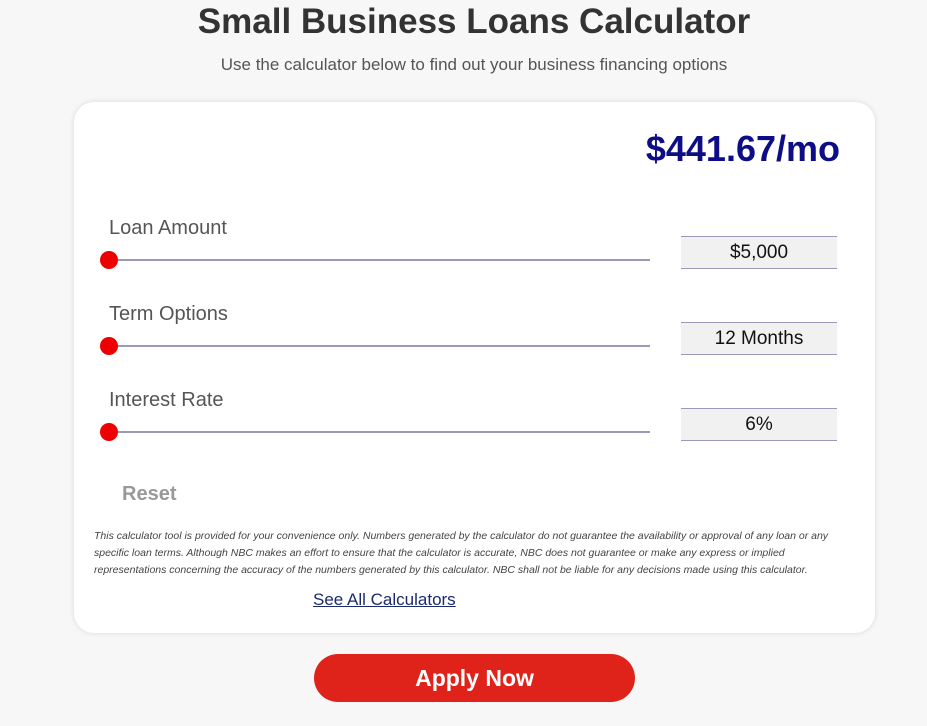 The width and height of the screenshot is (927, 726). Describe the element at coordinates (375, 260) in the screenshot. I see `loan-amount-slider` at that location.